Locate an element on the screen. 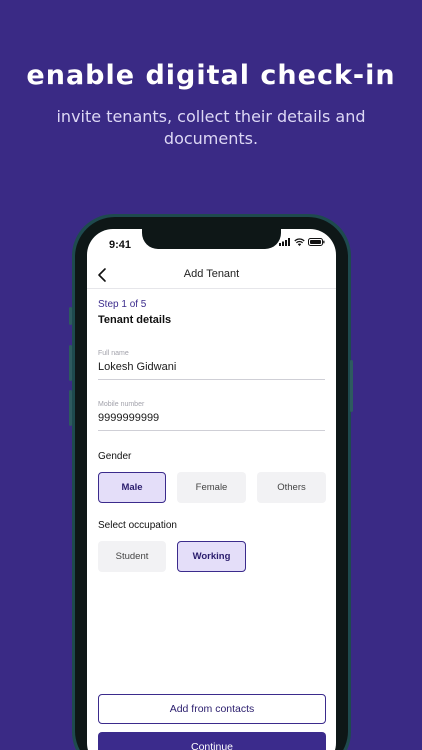 Image resolution: width=422 pixels, height=750 pixels. gender-option-male: Male is located at coordinates (132, 487).